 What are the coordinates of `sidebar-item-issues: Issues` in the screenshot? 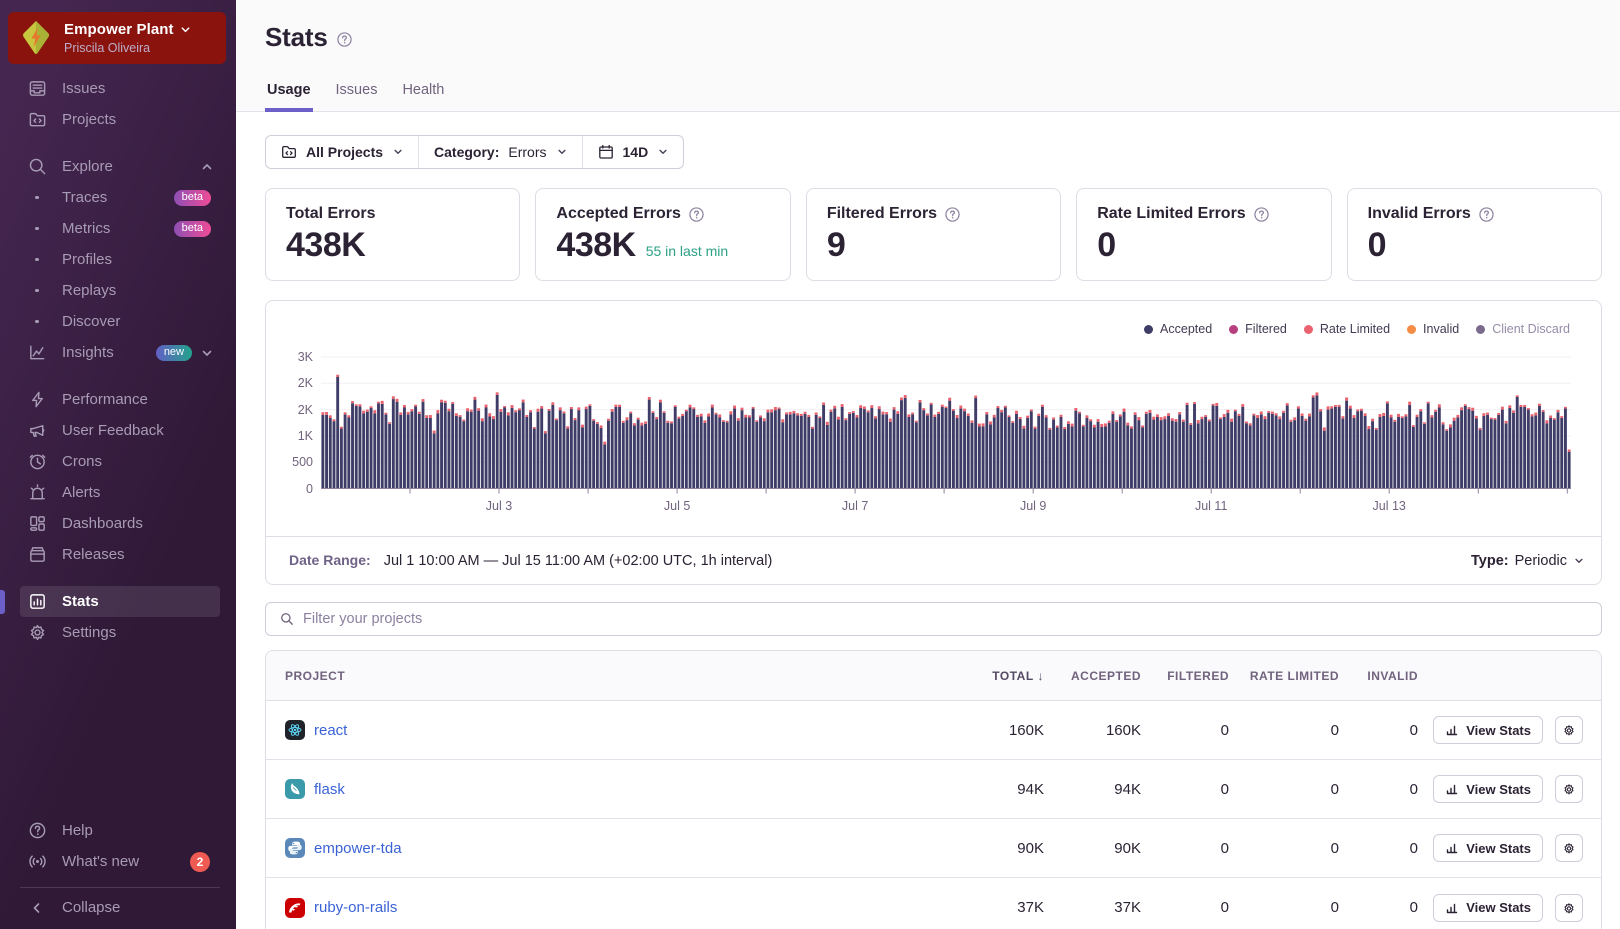 It's located at (120, 88).